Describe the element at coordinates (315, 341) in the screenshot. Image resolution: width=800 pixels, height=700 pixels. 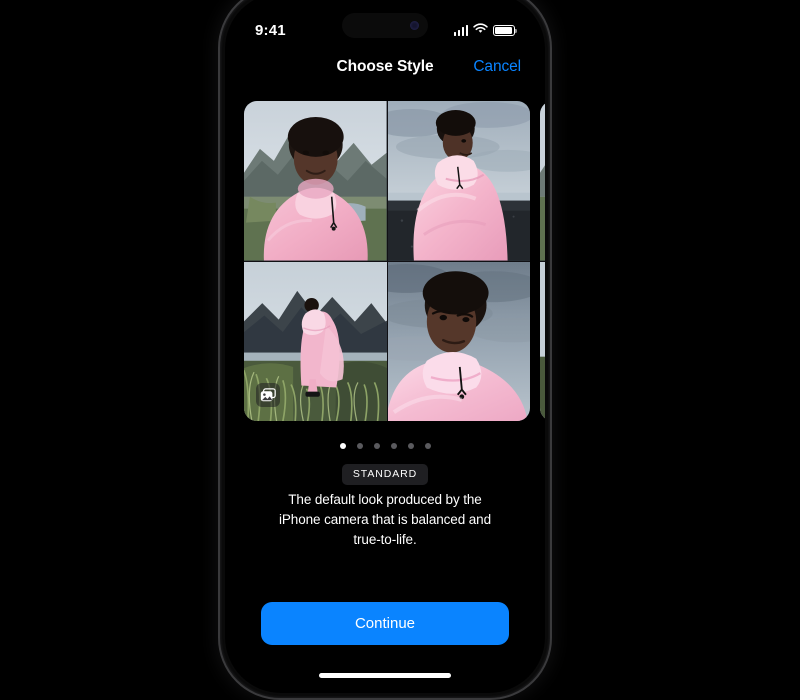
I see `photo-tile-full-body-grass-mountains` at that location.